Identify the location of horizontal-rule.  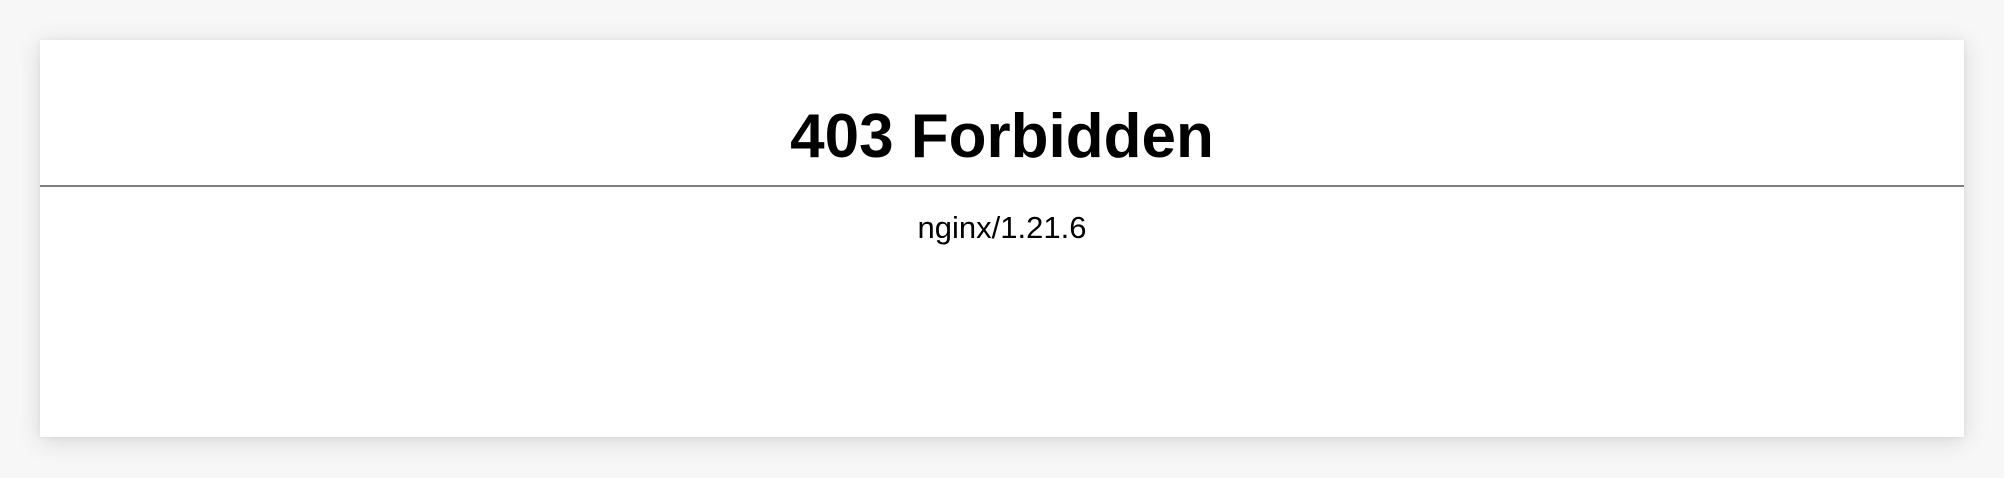
(1002, 186).